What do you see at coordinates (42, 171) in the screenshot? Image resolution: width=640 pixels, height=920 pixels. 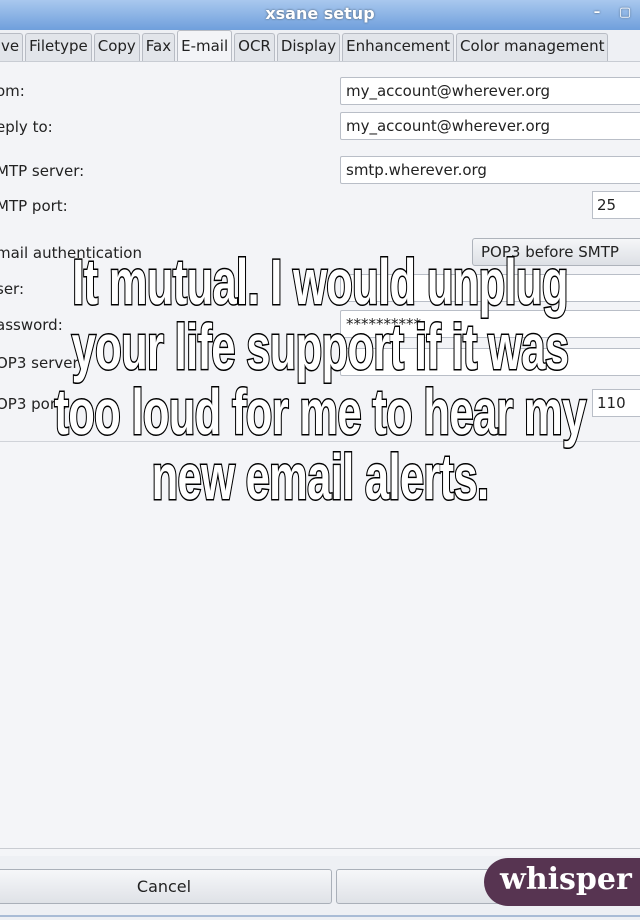 I see `smtp-server-label: MTP server:` at bounding box center [42, 171].